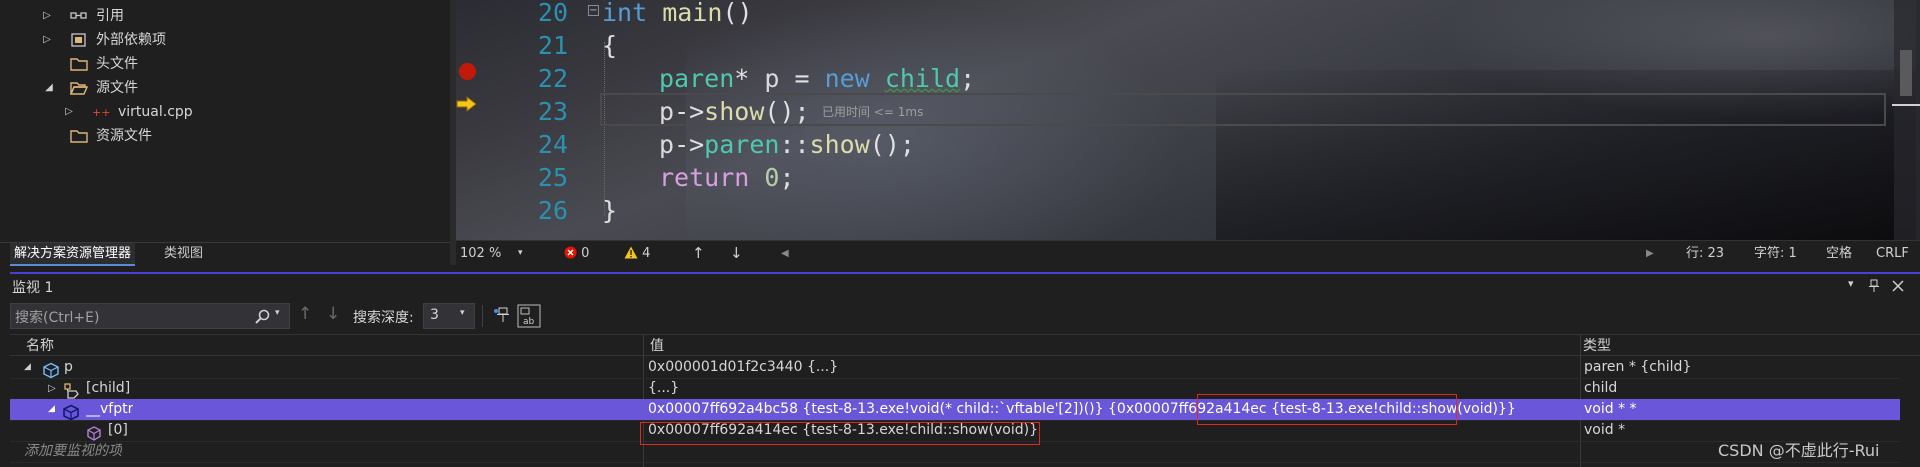 The image size is (1920, 467). Describe the element at coordinates (892, 144) in the screenshot. I see `code-token: ();` at that location.